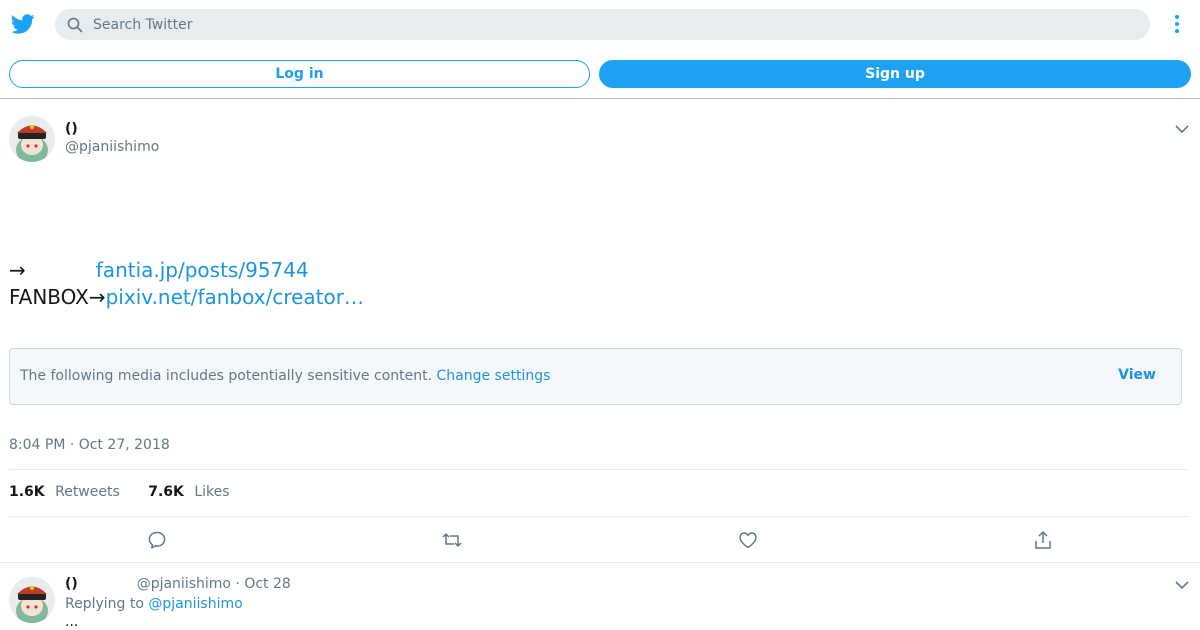 The width and height of the screenshot is (1200, 630). What do you see at coordinates (895, 74) in the screenshot?
I see `signup-button: Sign up` at bounding box center [895, 74].